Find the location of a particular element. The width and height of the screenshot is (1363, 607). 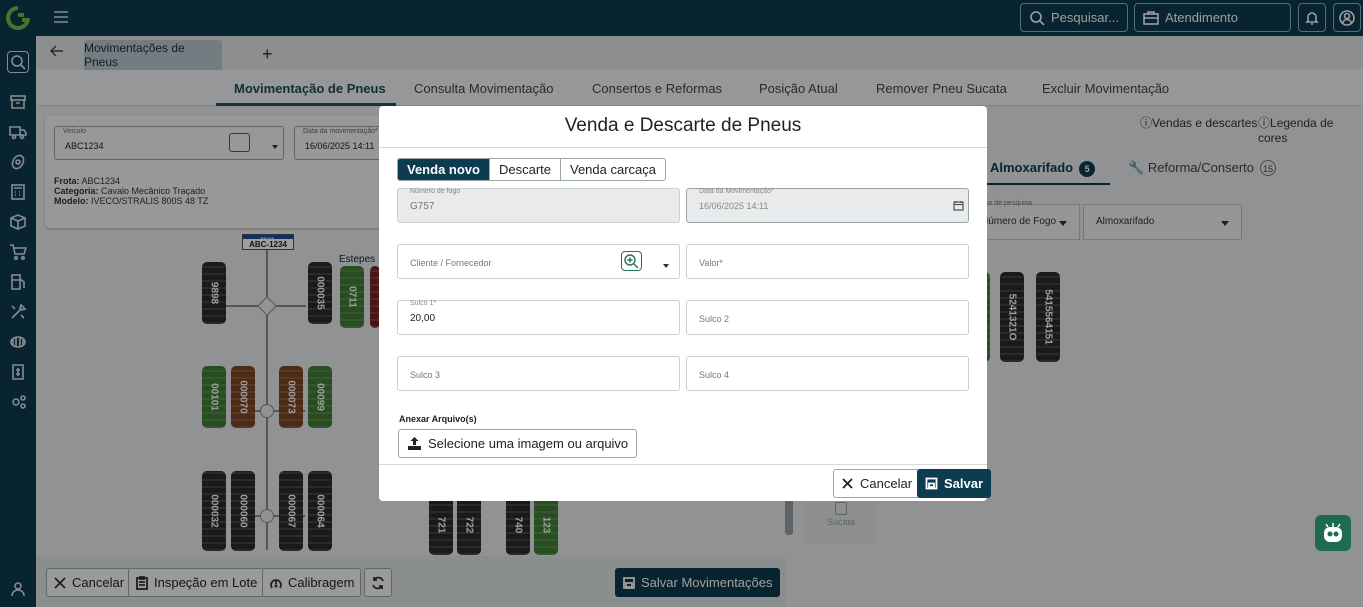

value-placeholder: Valor* is located at coordinates (711, 263).